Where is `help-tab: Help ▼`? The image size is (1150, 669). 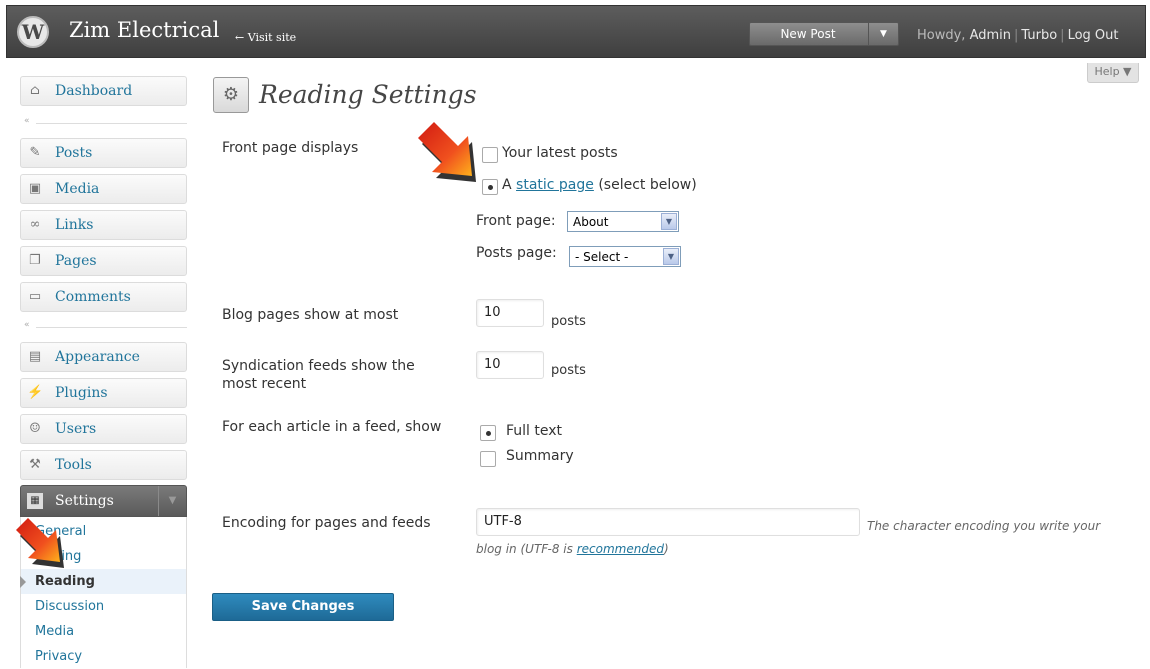 help-tab: Help ▼ is located at coordinates (1113, 73).